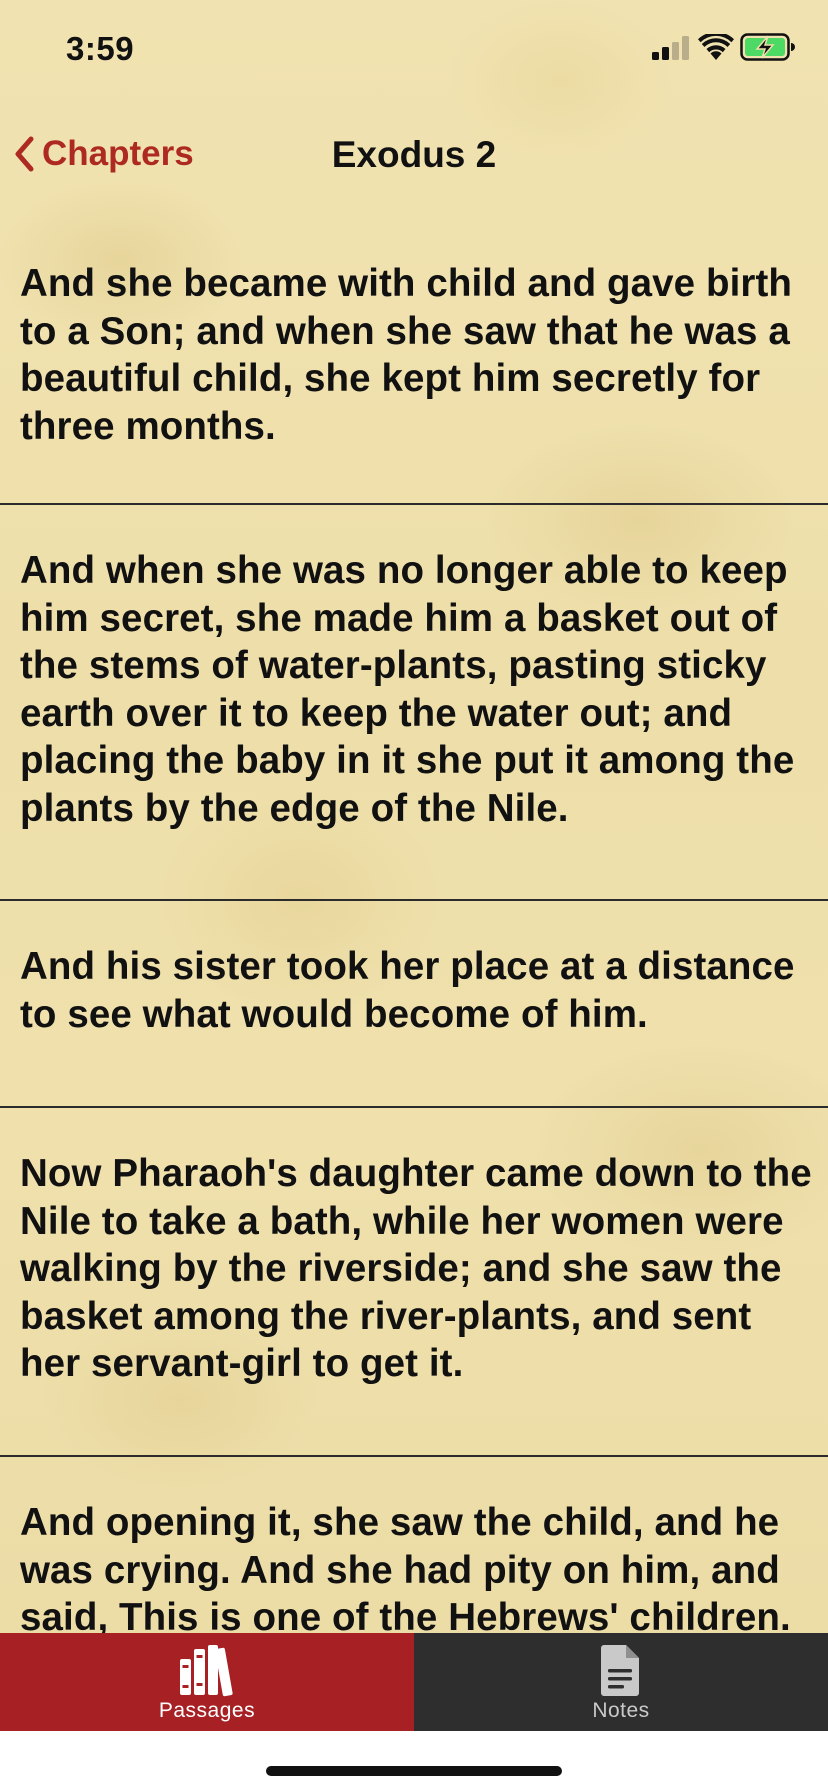 The height and width of the screenshot is (1792, 828). Describe the element at coordinates (206, 1671) in the screenshot. I see `books-icon` at that location.